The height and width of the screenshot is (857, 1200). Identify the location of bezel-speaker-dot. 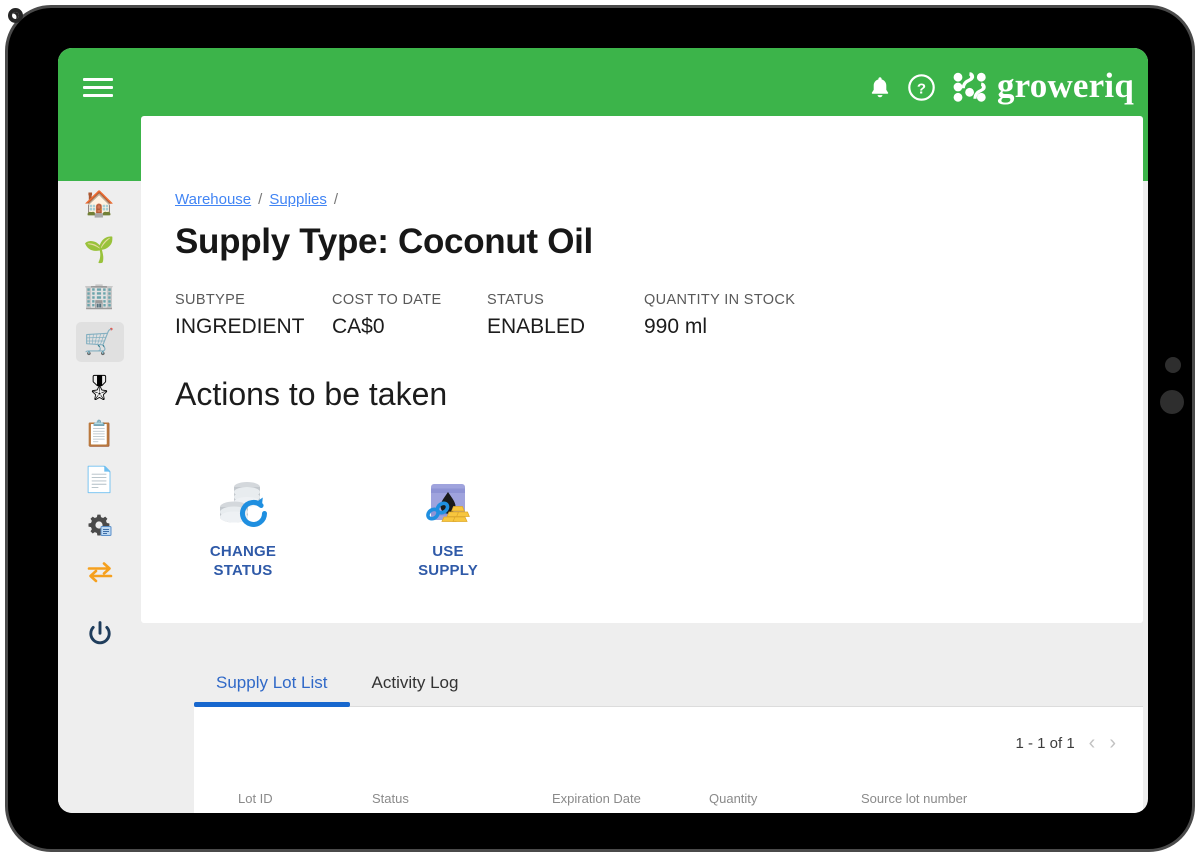
(1173, 365).